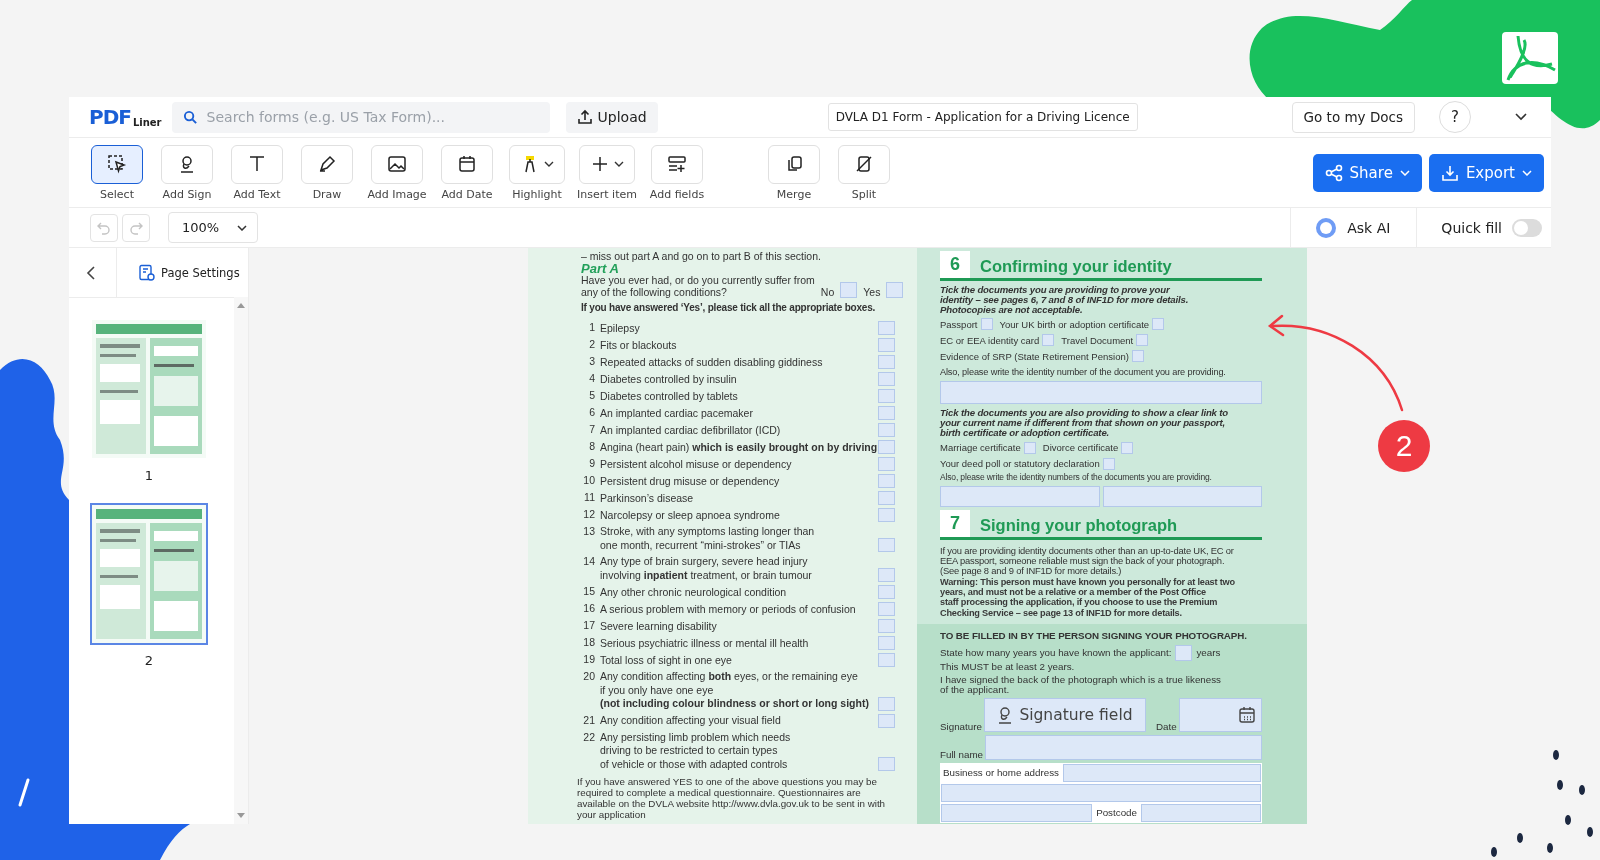 The width and height of the screenshot is (1600, 860). Describe the element at coordinates (794, 194) in the screenshot. I see `tool-label: Merge` at that location.